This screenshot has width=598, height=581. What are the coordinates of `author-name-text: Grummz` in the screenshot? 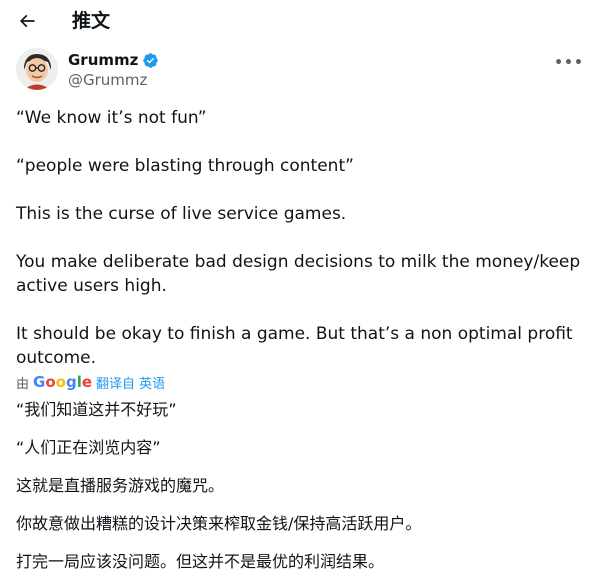 It's located at (103, 60).